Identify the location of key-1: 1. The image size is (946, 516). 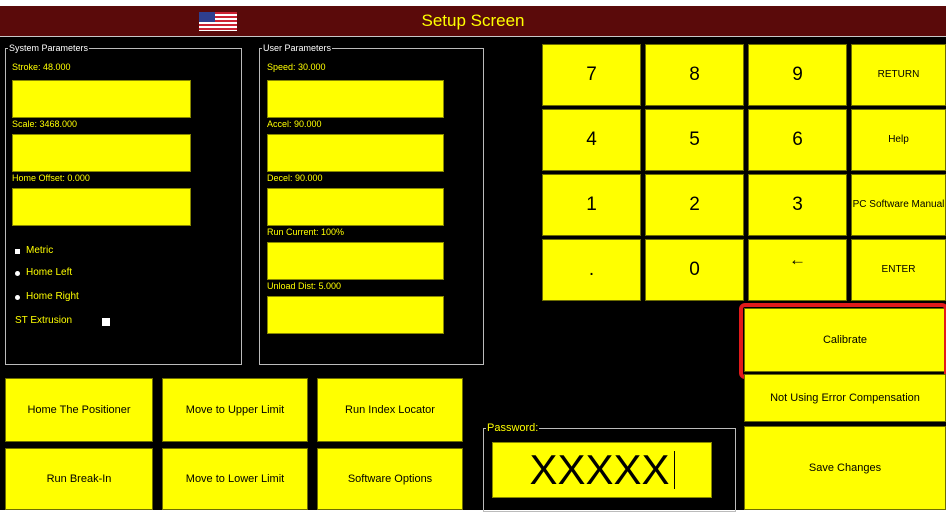
(591, 205).